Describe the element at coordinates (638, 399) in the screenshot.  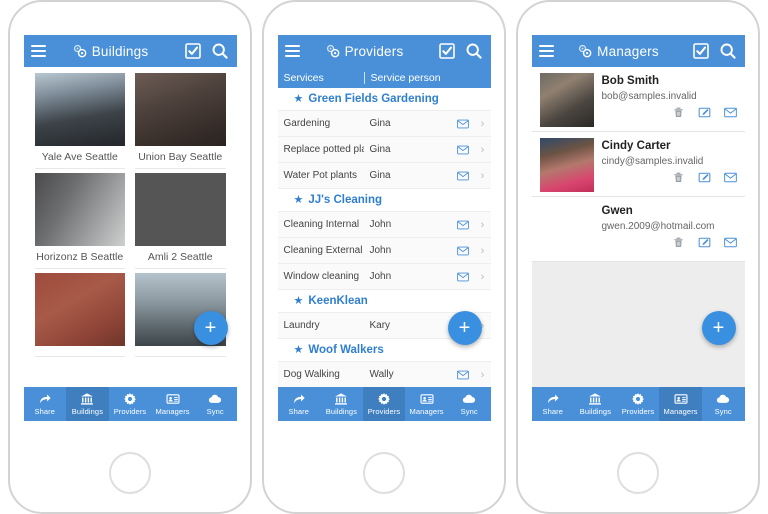
I see `gear-icon` at that location.